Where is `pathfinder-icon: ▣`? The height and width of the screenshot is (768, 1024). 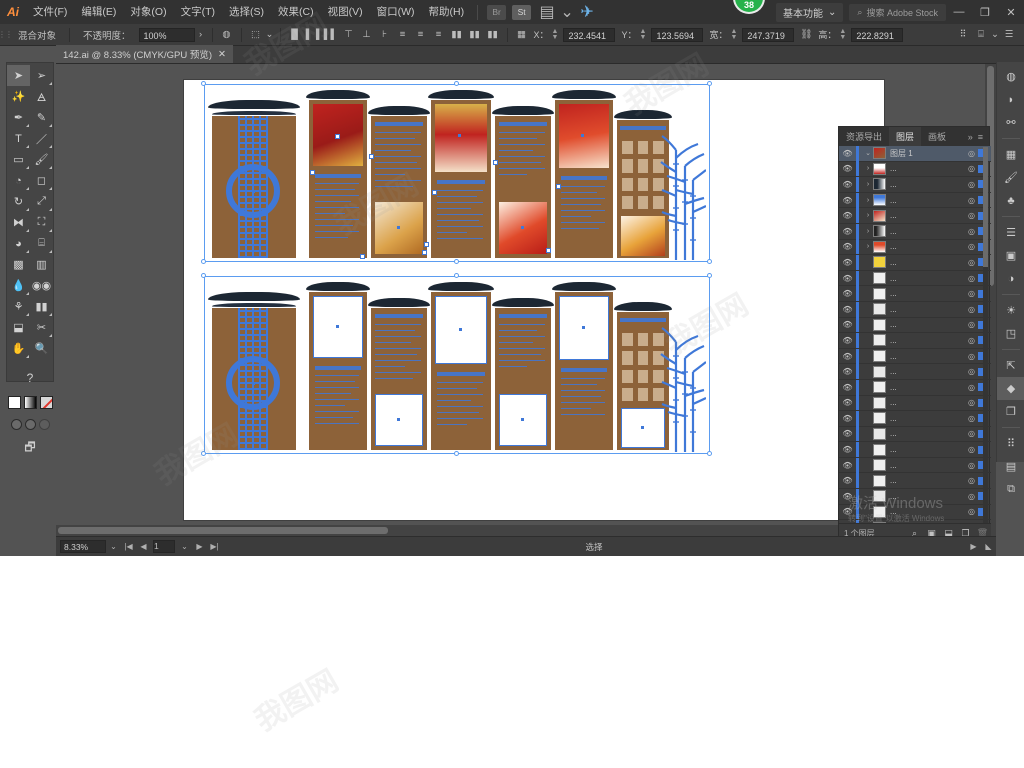
pathfinder-icon: ▣ is located at coordinates (1010, 255).